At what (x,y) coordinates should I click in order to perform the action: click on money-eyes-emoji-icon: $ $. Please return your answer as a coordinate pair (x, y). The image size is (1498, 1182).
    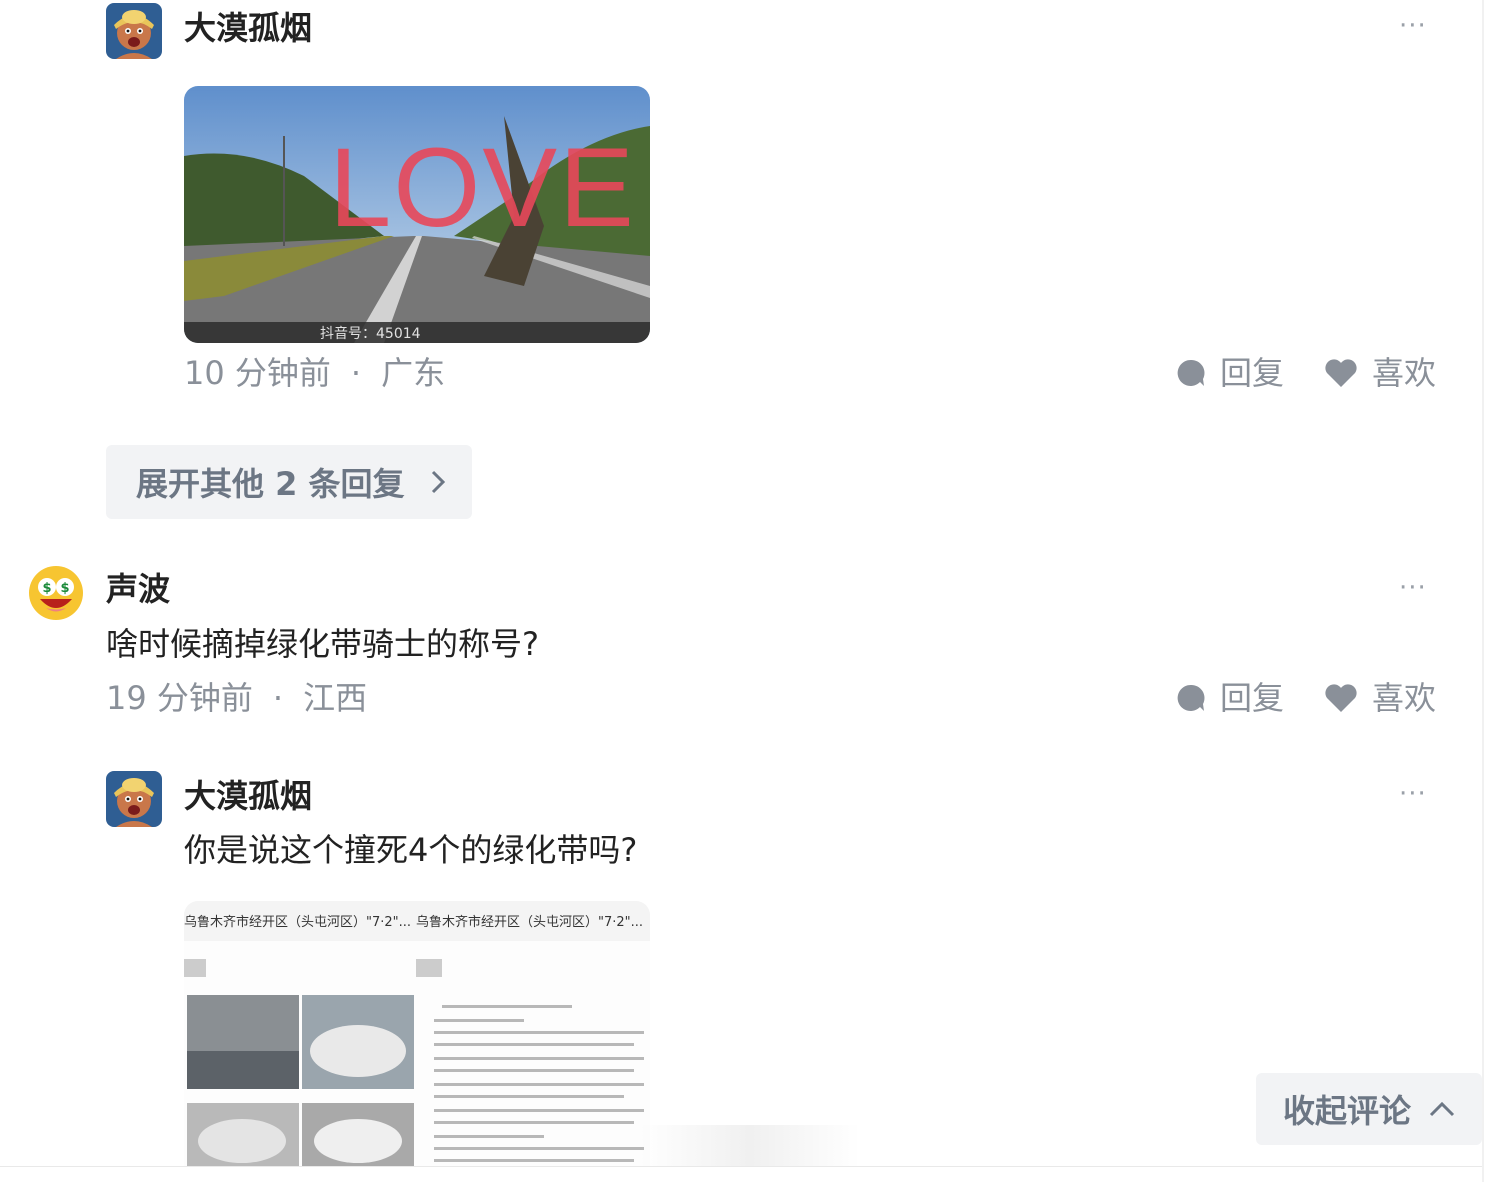
    Looking at the image, I should click on (56, 593).